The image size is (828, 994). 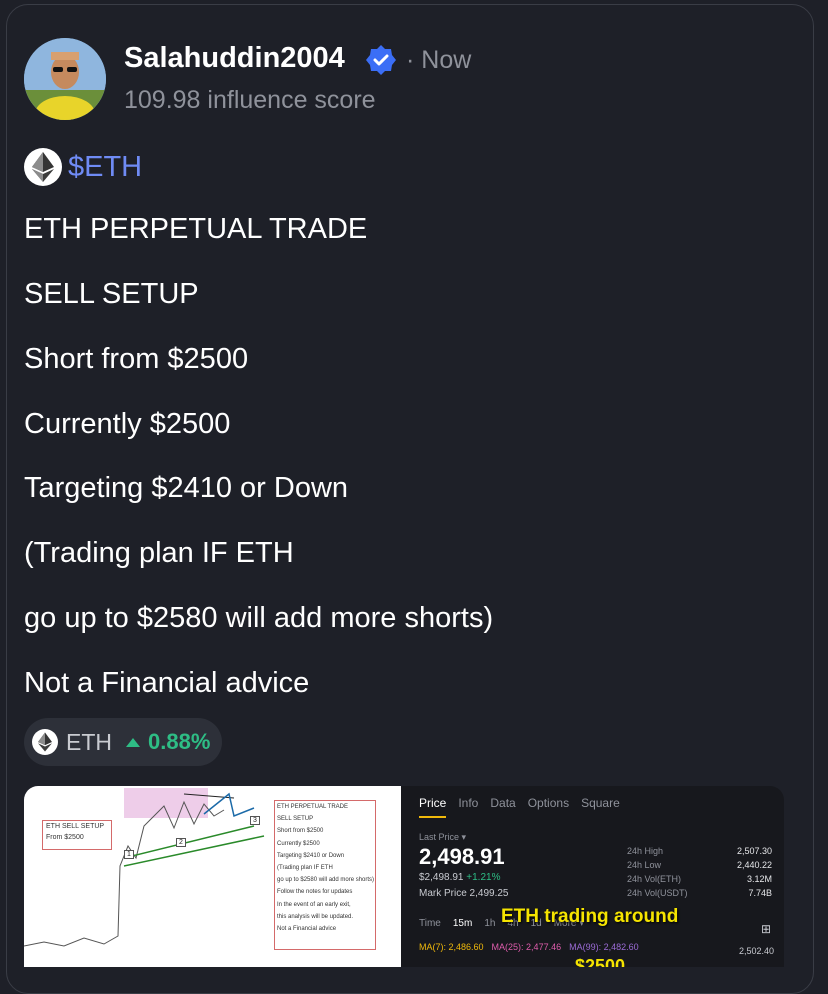 I want to click on note-line: ETH PERPETUAL TRADE, so click(x=313, y=807).